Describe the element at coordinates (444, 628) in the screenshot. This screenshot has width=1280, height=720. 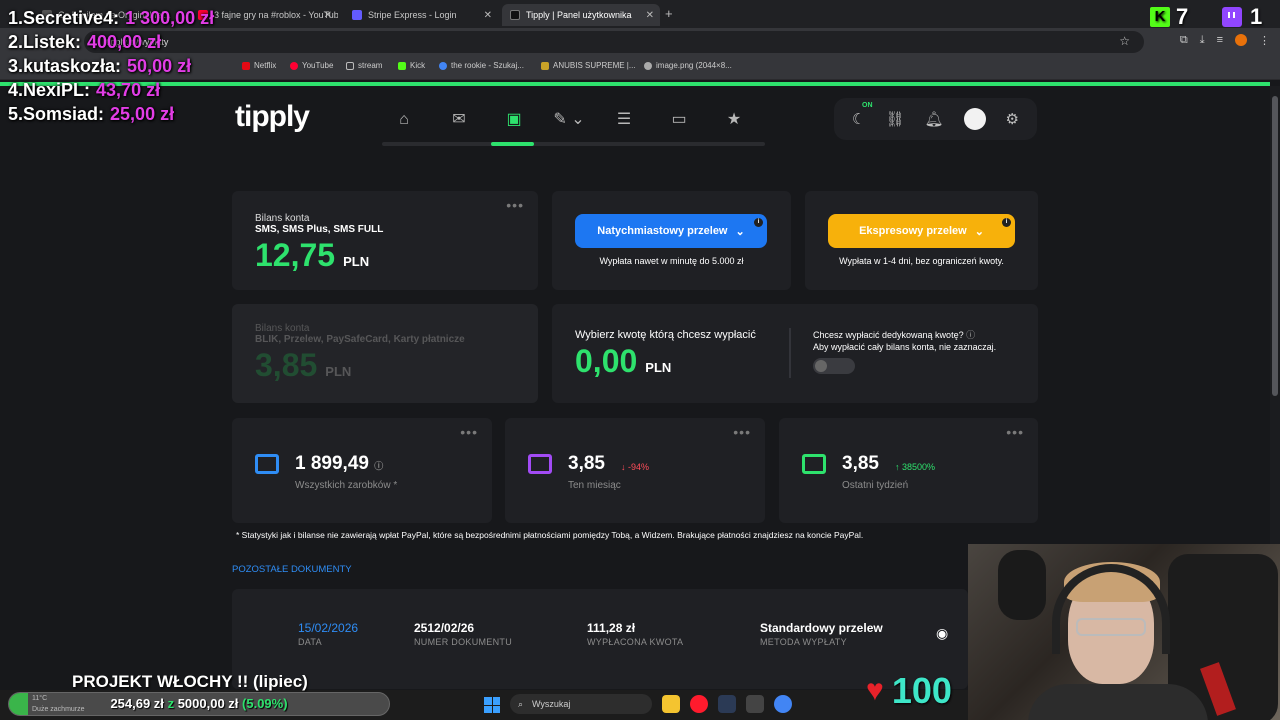
I see `doc-number: 2512/02/26` at that location.